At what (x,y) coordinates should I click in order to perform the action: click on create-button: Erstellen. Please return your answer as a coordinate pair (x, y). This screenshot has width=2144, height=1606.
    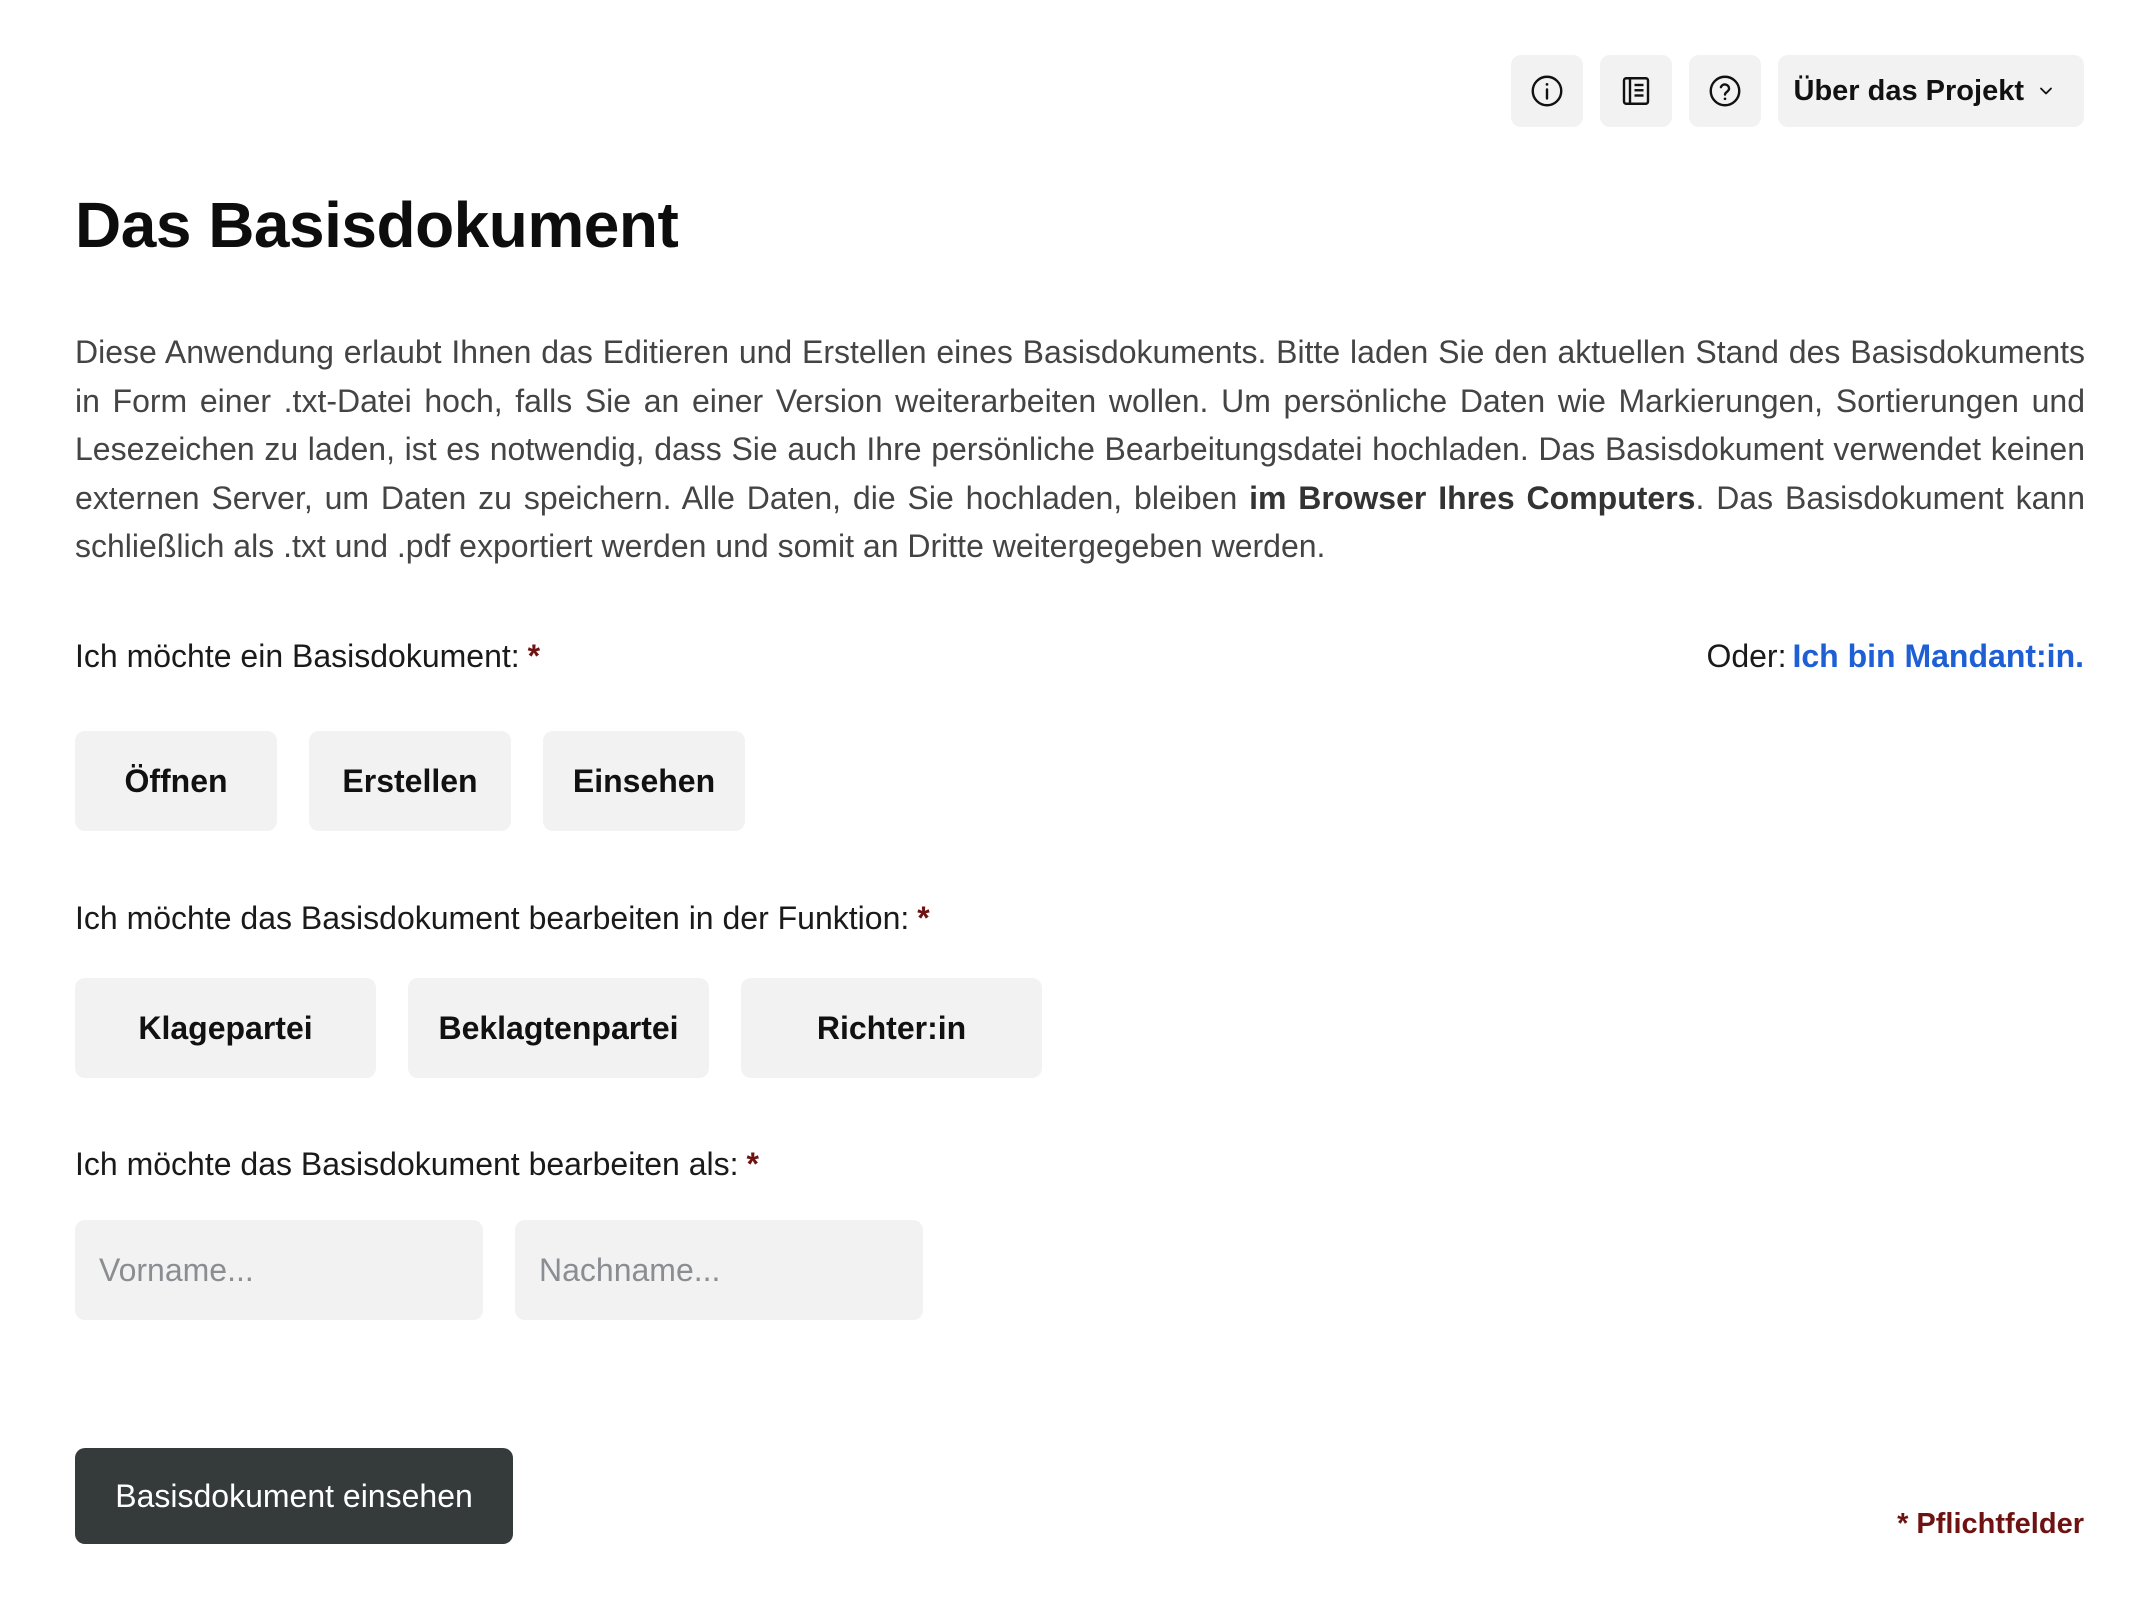
    Looking at the image, I should click on (410, 781).